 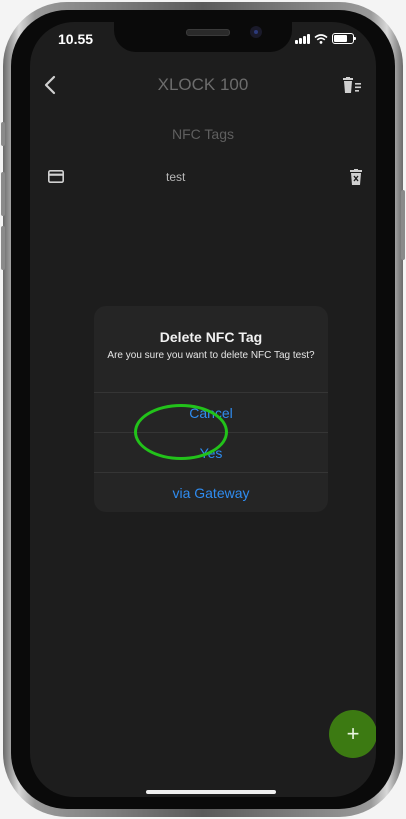 I want to click on status-icons, so click(x=325, y=38).